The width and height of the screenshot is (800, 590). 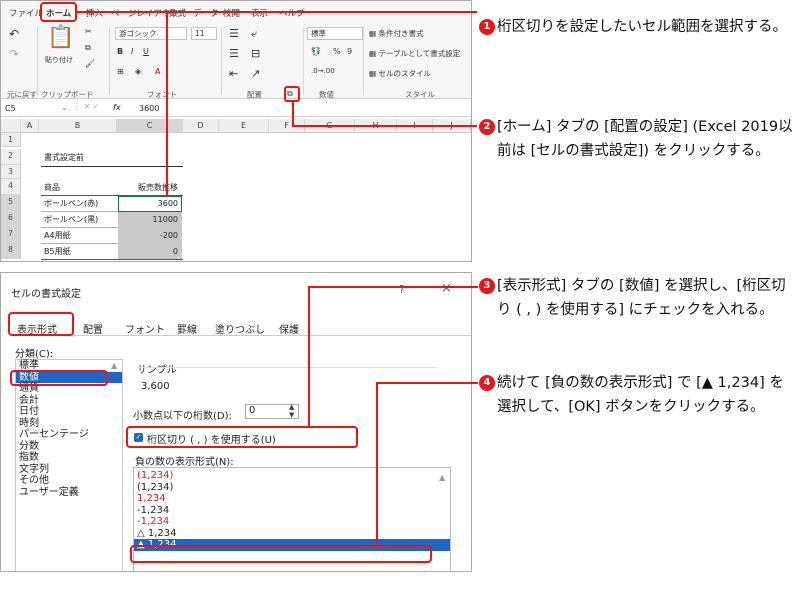 What do you see at coordinates (88, 31) in the screenshot?
I see `cut-icon: ✂` at bounding box center [88, 31].